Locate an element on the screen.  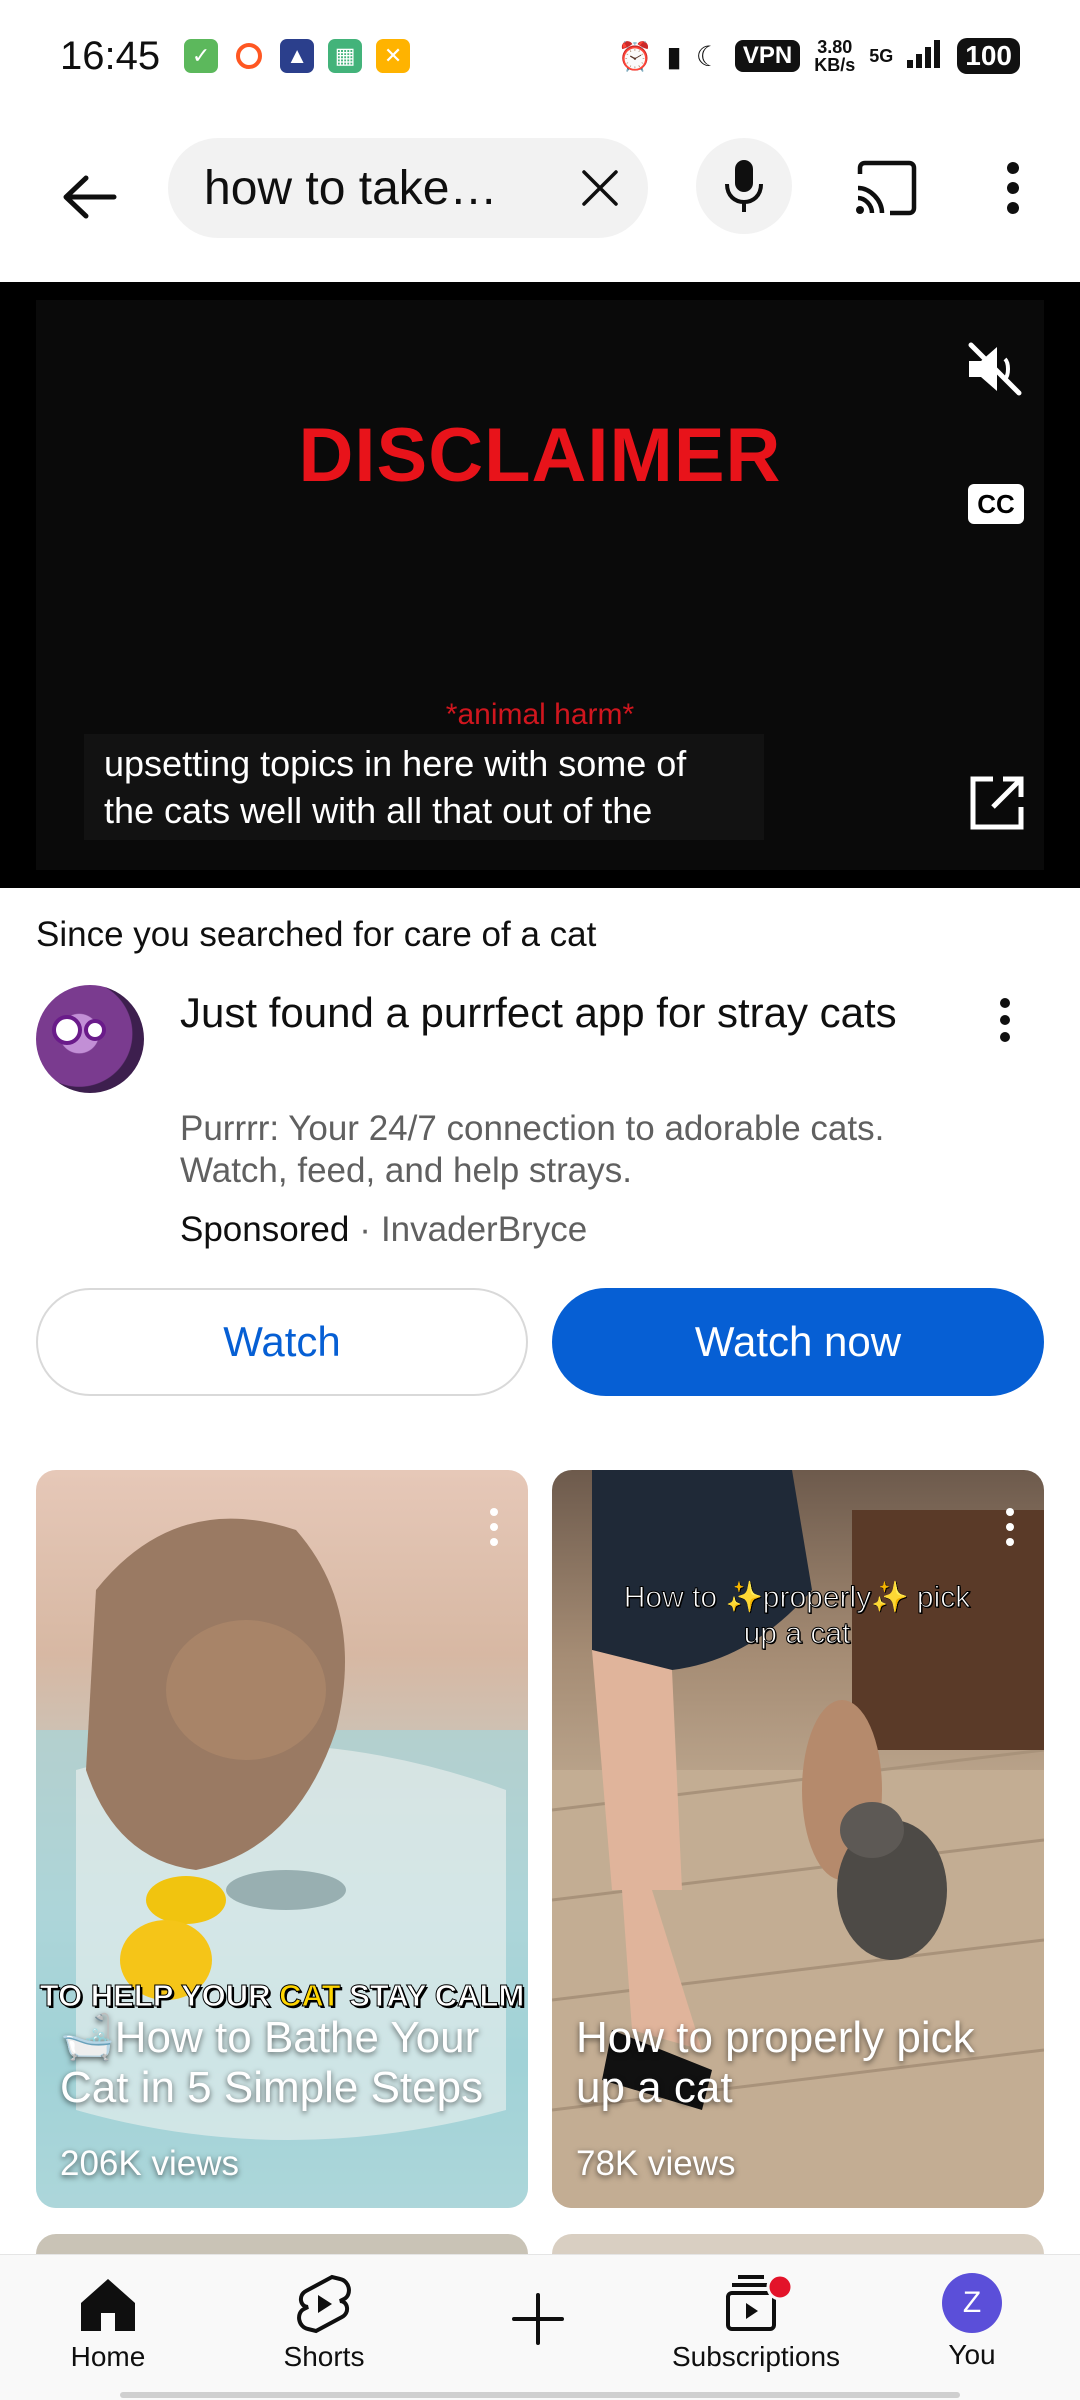
short-overlay-text: TO HELP YOUR CAT STAY CALM is located at coordinates (282, 1996).